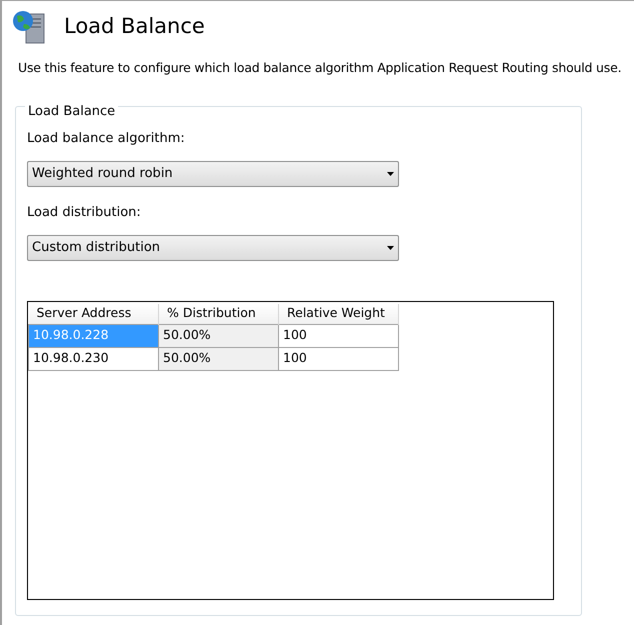  What do you see at coordinates (84, 213) in the screenshot?
I see `field-label: Load distribution:` at bounding box center [84, 213].